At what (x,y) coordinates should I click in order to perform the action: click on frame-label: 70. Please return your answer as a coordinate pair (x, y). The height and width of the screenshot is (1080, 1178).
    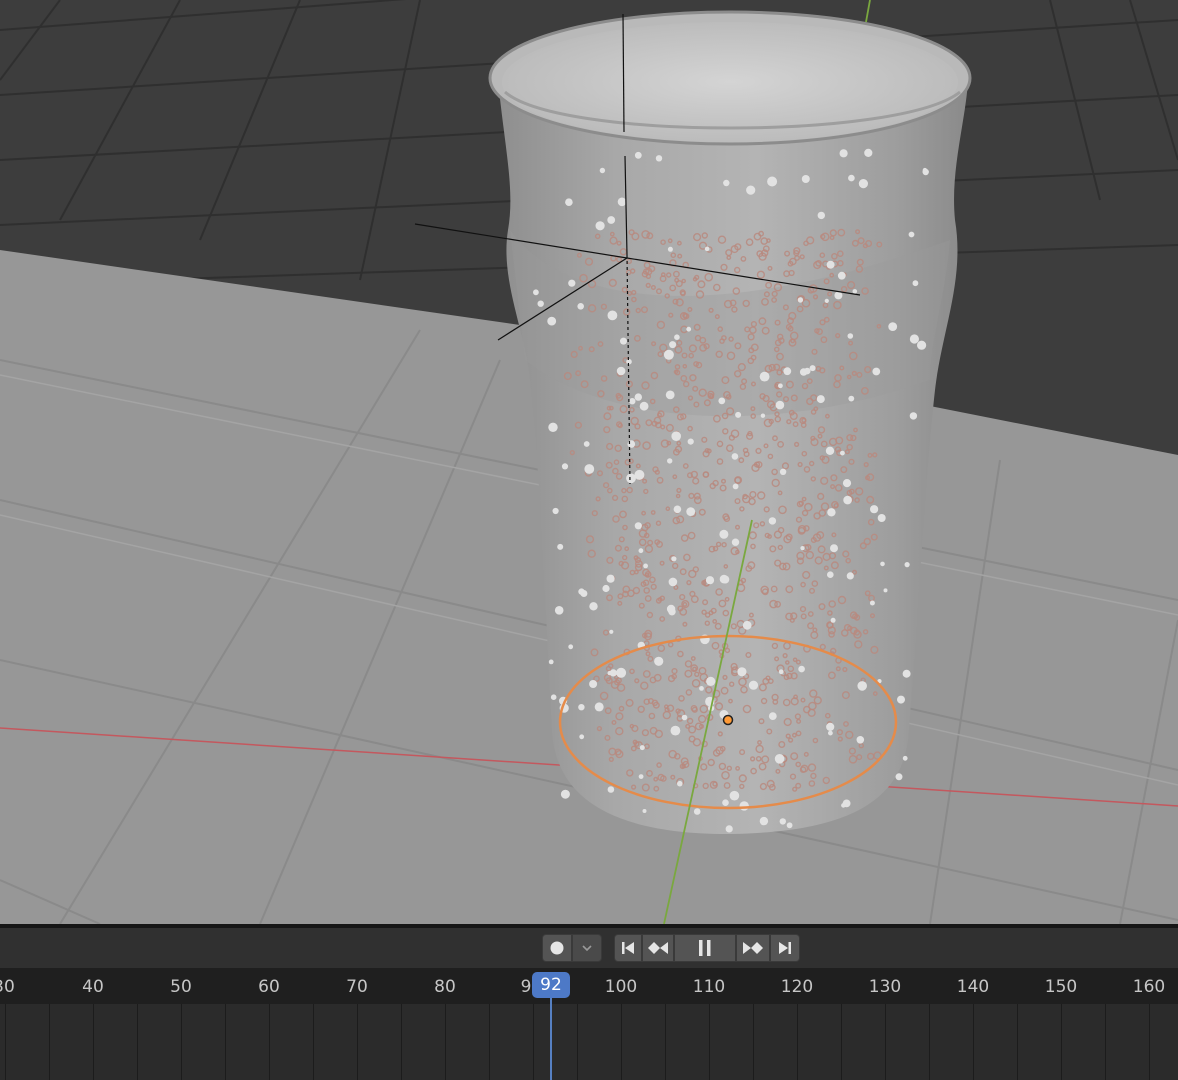
    Looking at the image, I should click on (357, 987).